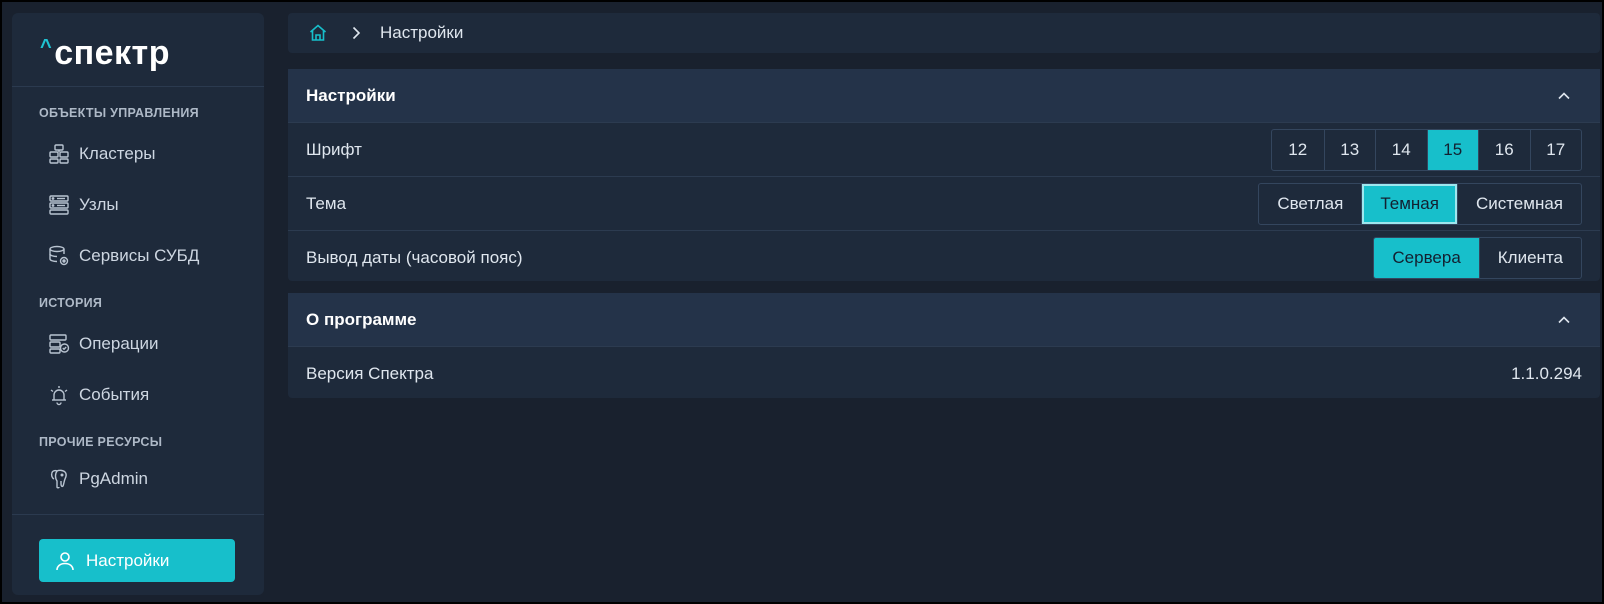  Describe the element at coordinates (944, 33) in the screenshot. I see `breadcrumb: Настройки` at that location.